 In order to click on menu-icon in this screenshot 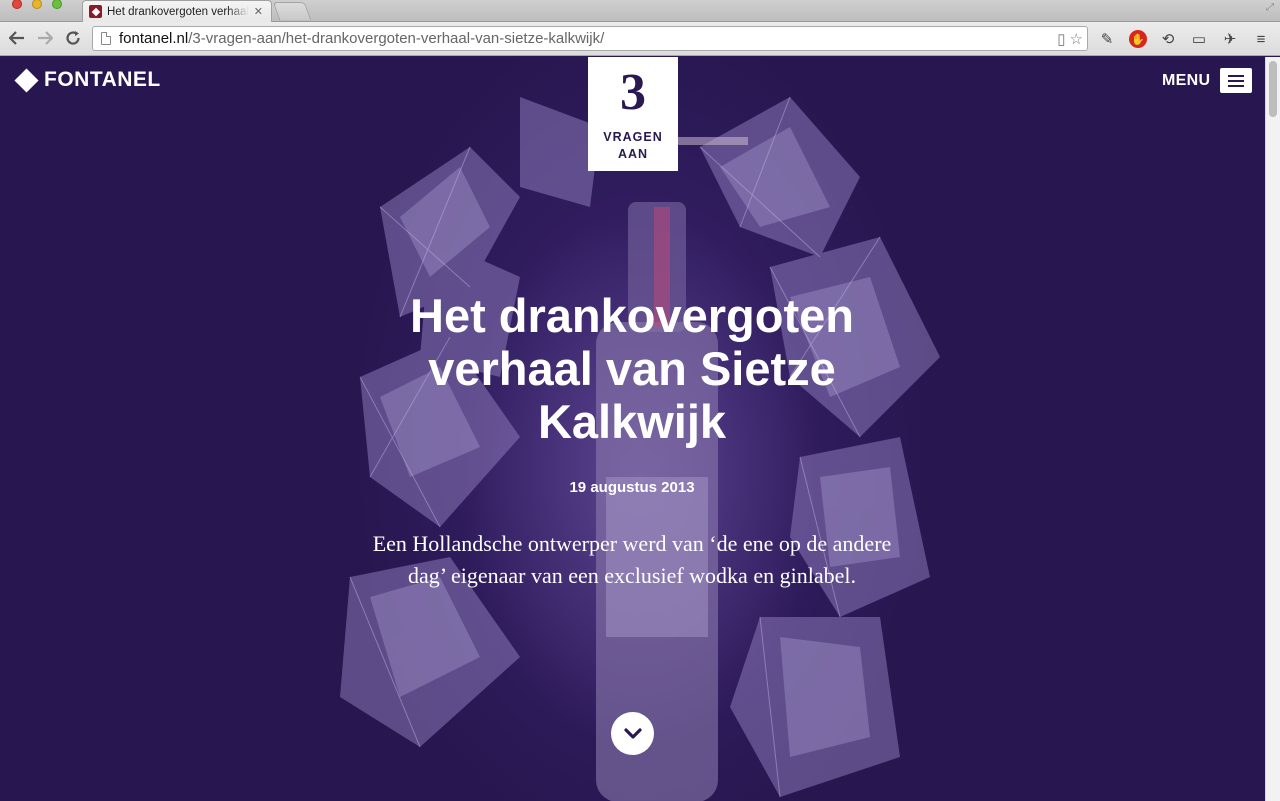, I will do `click(1236, 80)`.